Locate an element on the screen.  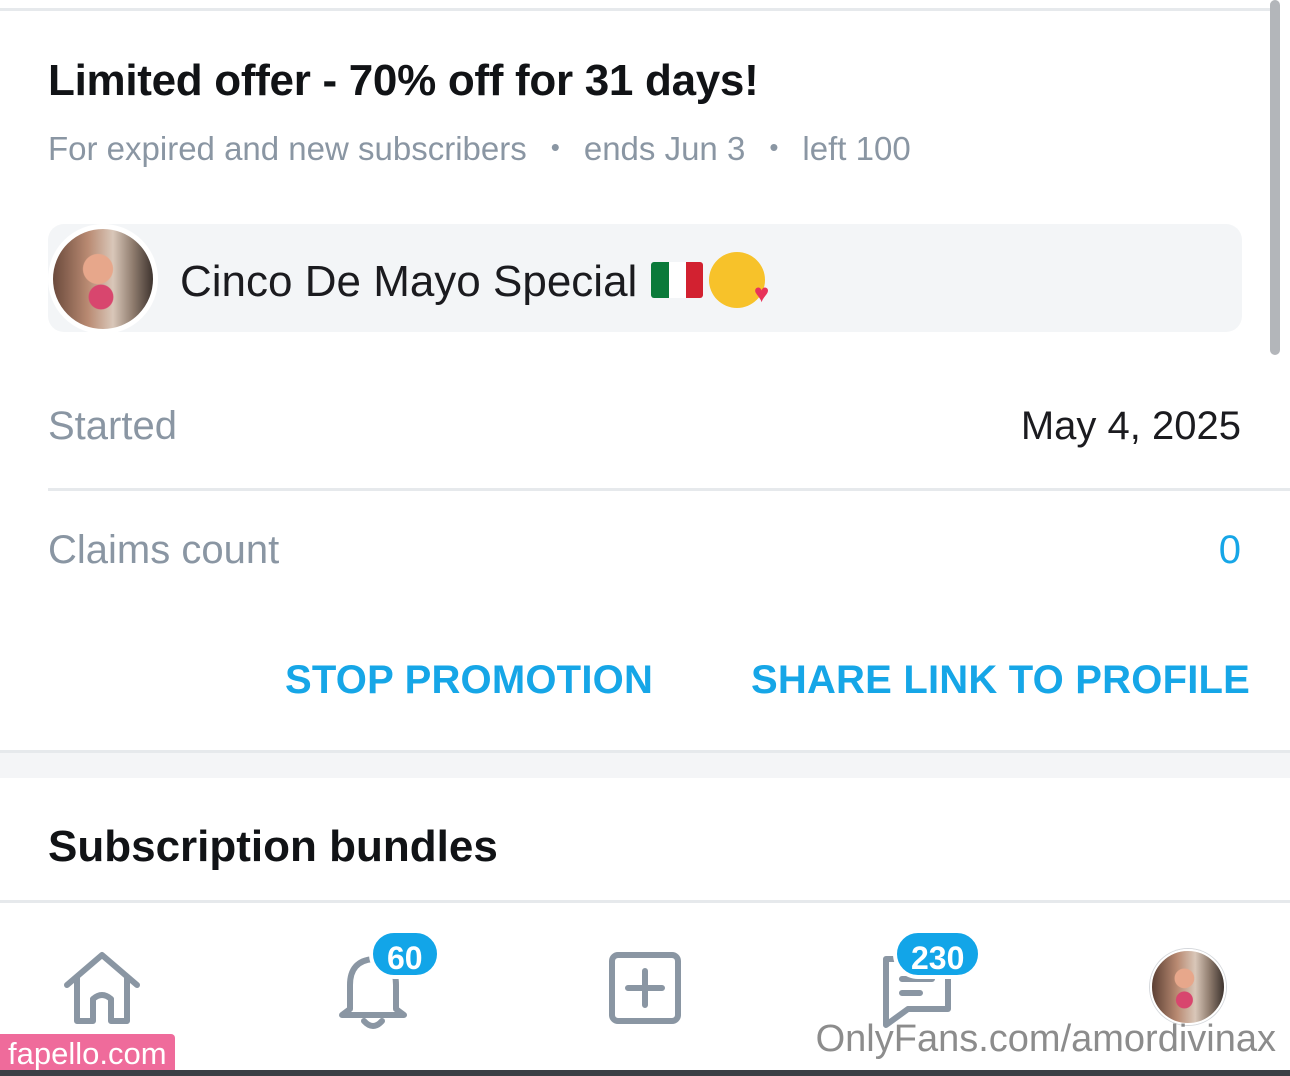
promo-message-card: Cinco De Mayo Special is located at coordinates (645, 279).